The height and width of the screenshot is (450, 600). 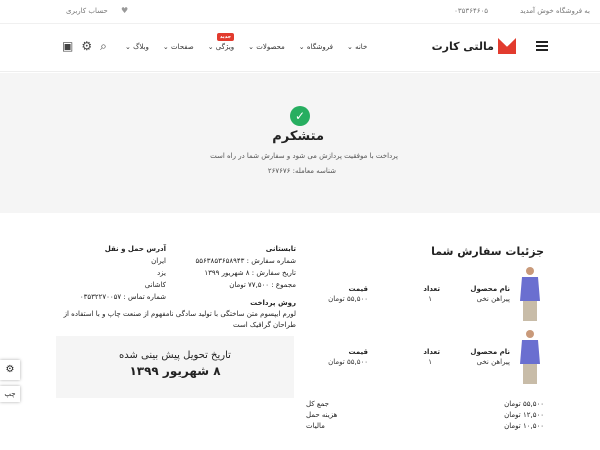 What do you see at coordinates (87, 11) in the screenshot?
I see `account-link: حساب کاربری` at bounding box center [87, 11].